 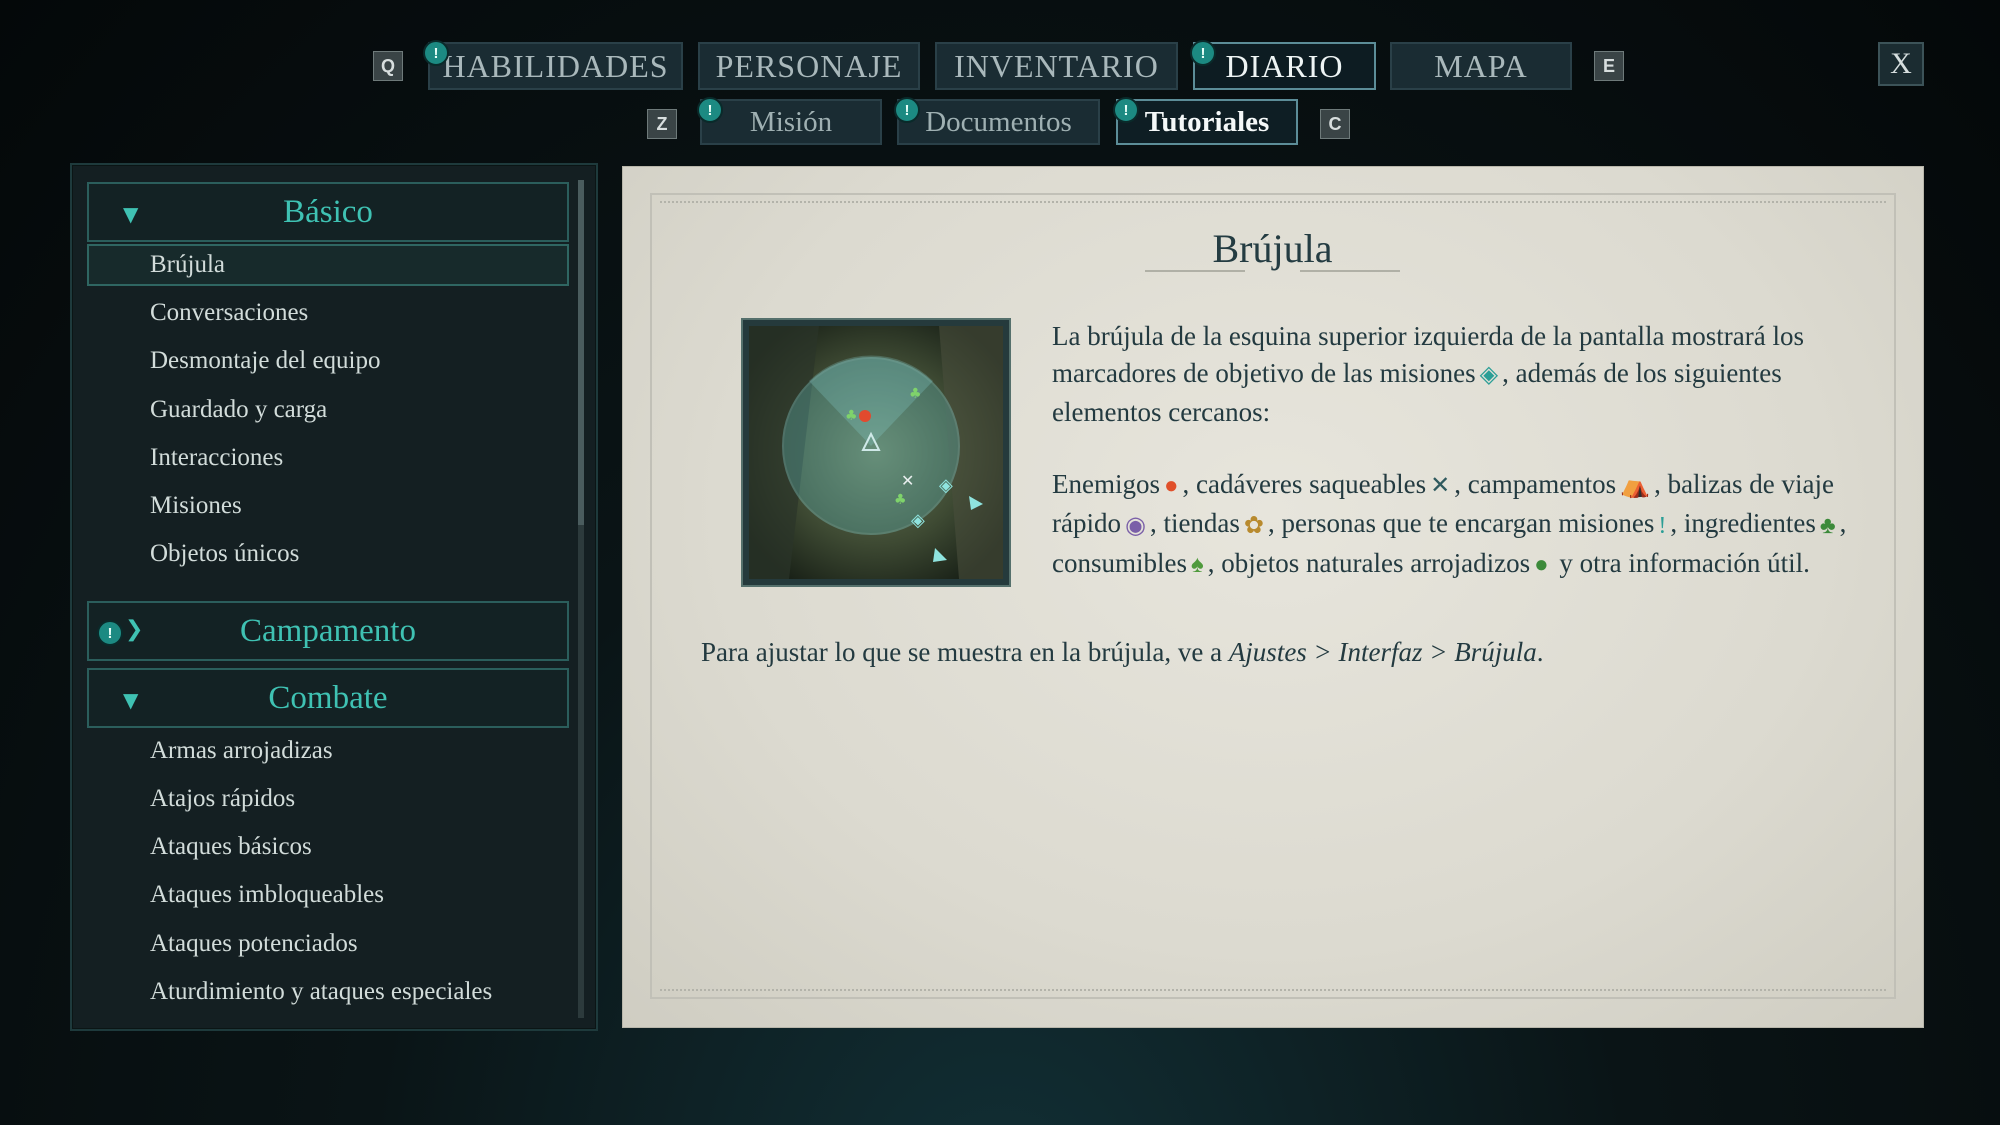 What do you see at coordinates (1284, 66) in the screenshot?
I see `tab-diario: DIARIO` at bounding box center [1284, 66].